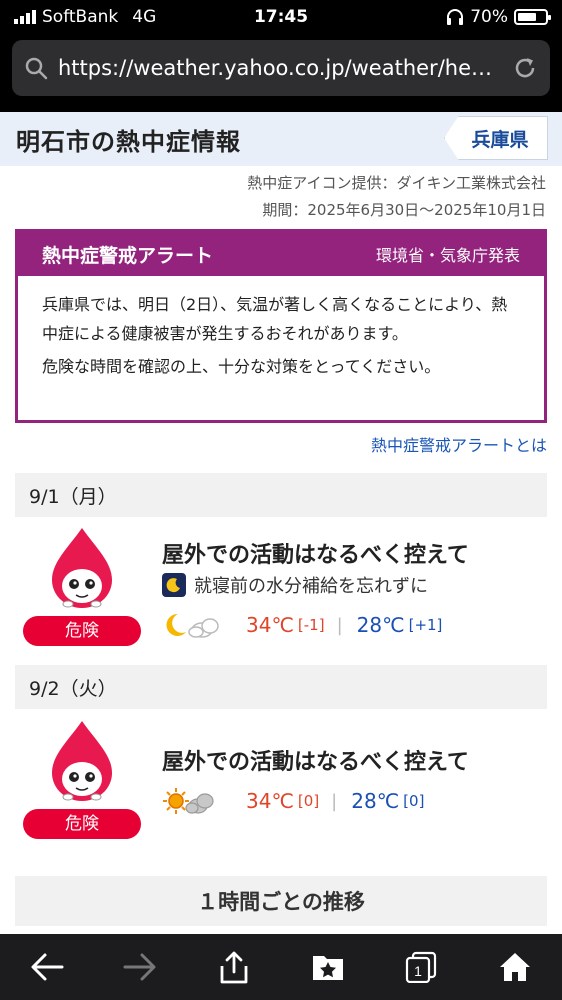  I want to click on moon-cloud-icon, so click(192, 625).